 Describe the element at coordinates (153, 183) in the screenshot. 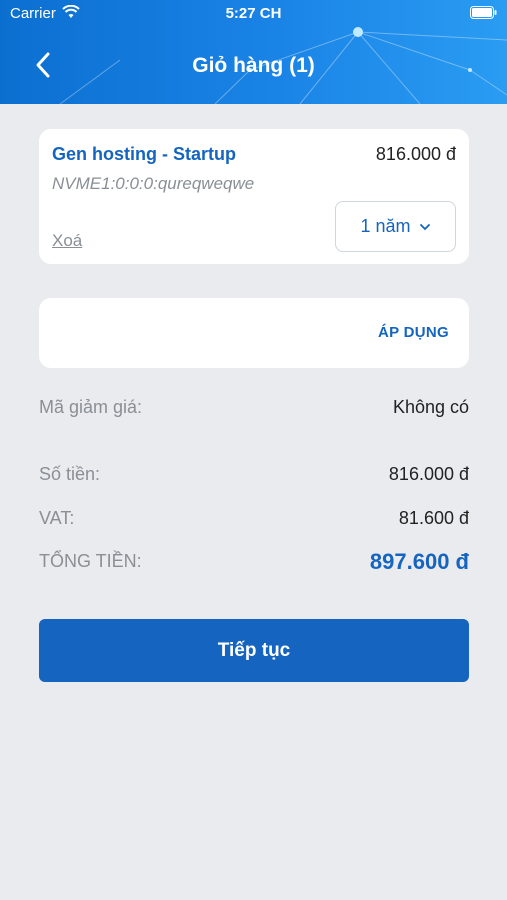

I see `product-domain: NVME1:0:0:0:qureqweqwe` at that location.